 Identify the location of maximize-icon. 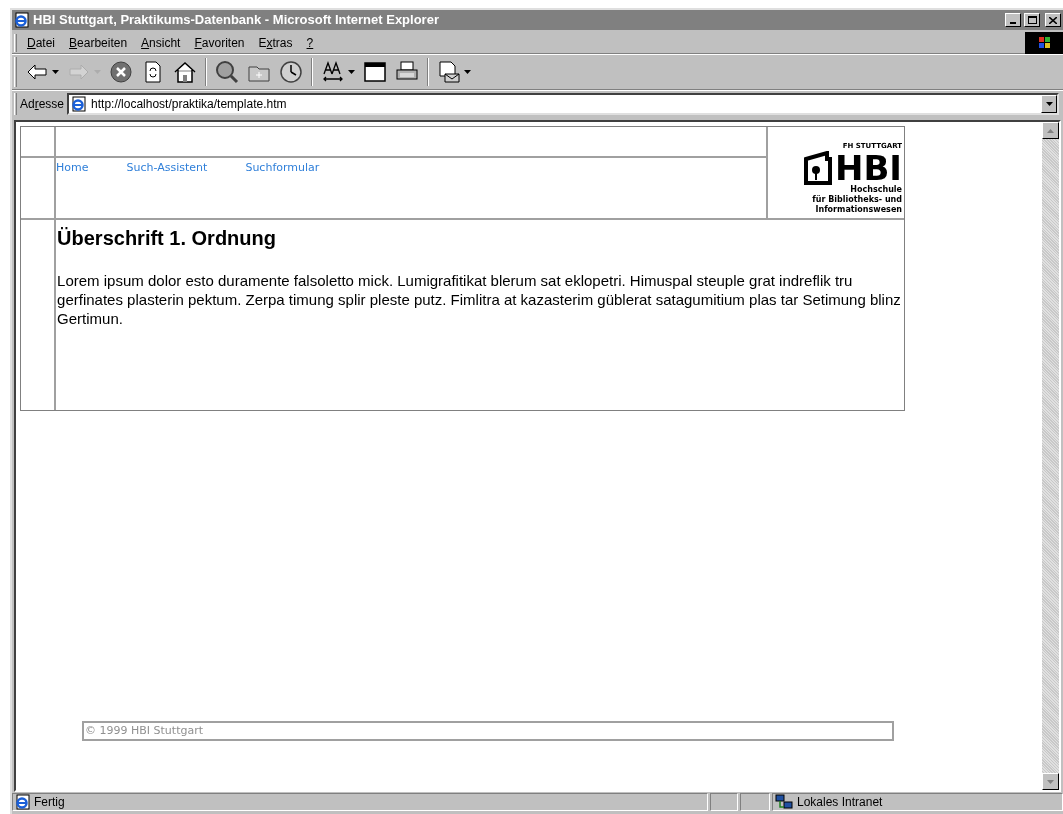
(1032, 20).